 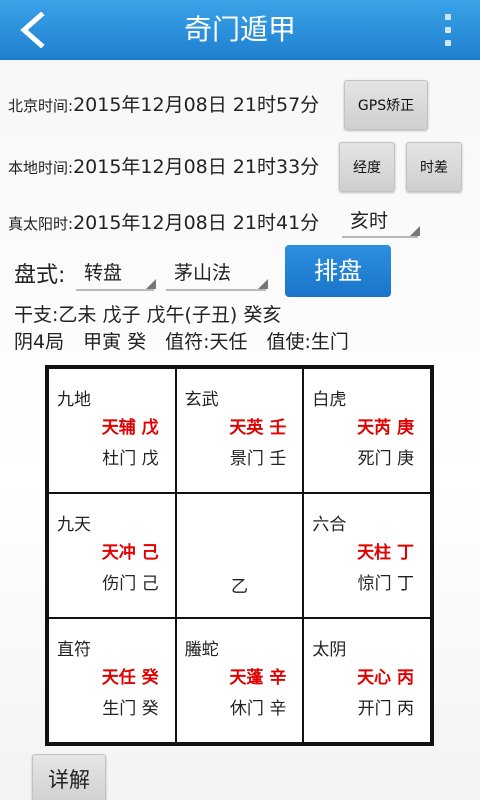 I want to click on palace-god: 白虎, so click(x=329, y=400).